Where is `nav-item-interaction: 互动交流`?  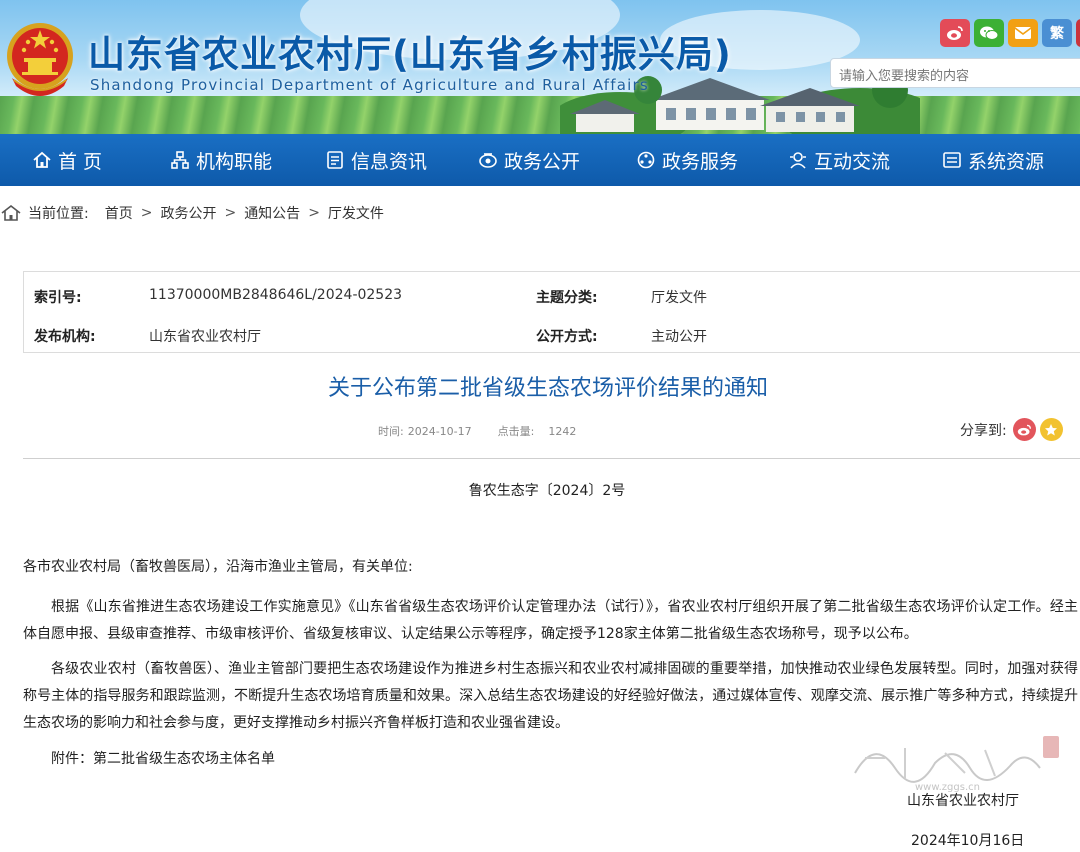 nav-item-interaction: 互动交流 is located at coordinates (839, 160).